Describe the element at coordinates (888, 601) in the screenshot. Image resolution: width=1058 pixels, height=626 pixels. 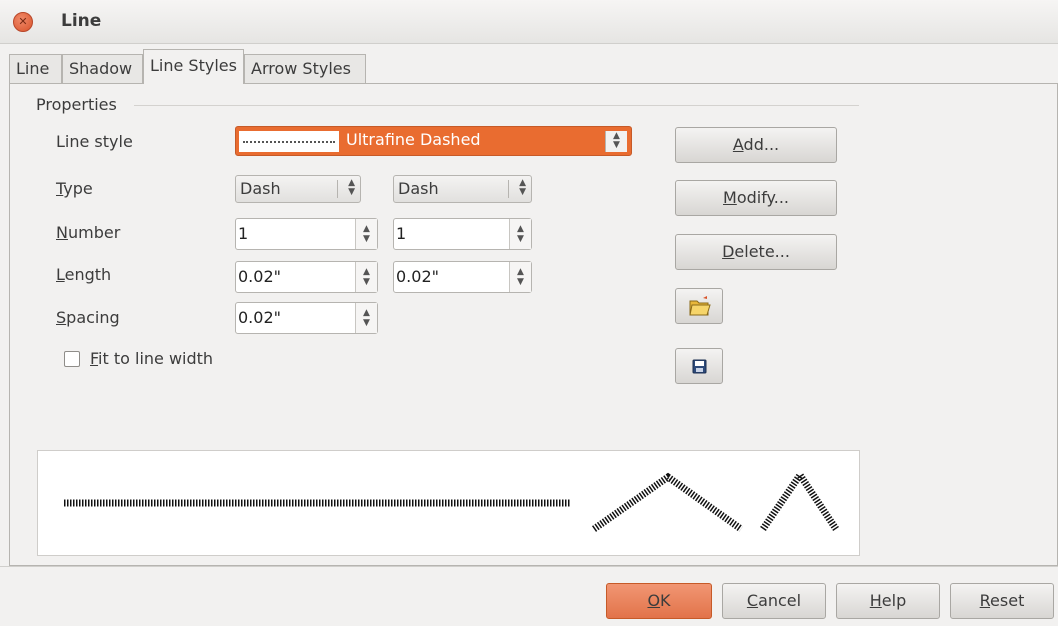
I see `help-button: Help` at that location.